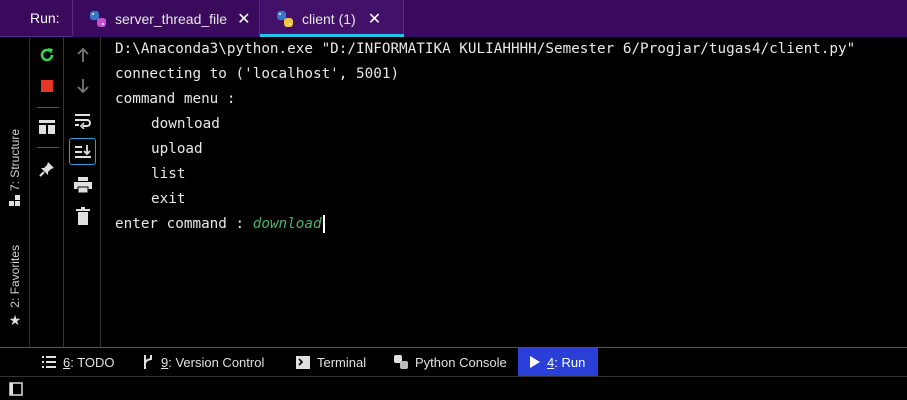 This screenshot has width=907, height=400. I want to click on console-line: exit, so click(168, 199).